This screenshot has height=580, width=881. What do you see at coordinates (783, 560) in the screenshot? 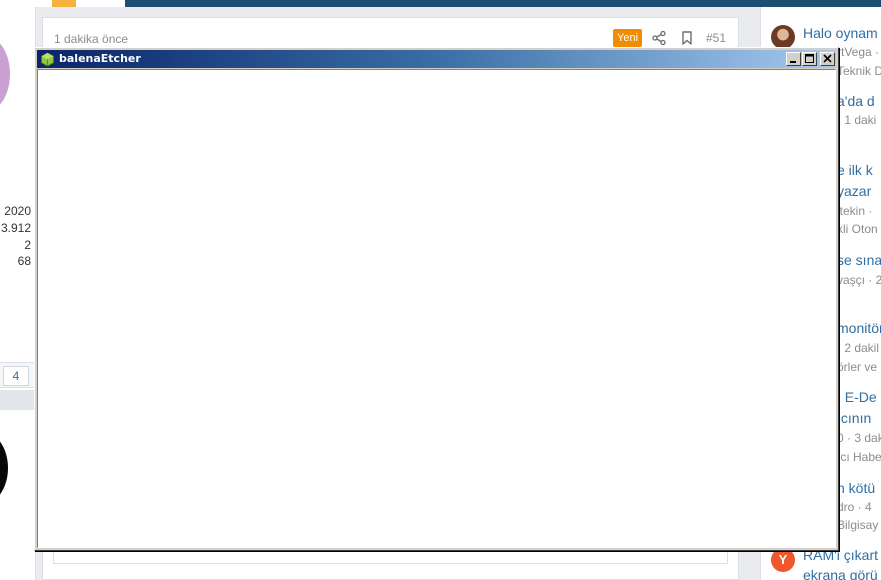
I see `avatar: Y` at bounding box center [783, 560].